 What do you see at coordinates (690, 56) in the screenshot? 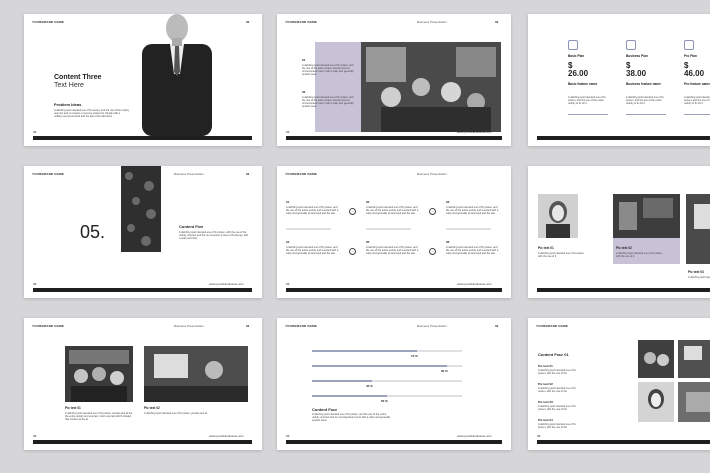
I see `plan-name-3: Pro Plan` at bounding box center [690, 56].